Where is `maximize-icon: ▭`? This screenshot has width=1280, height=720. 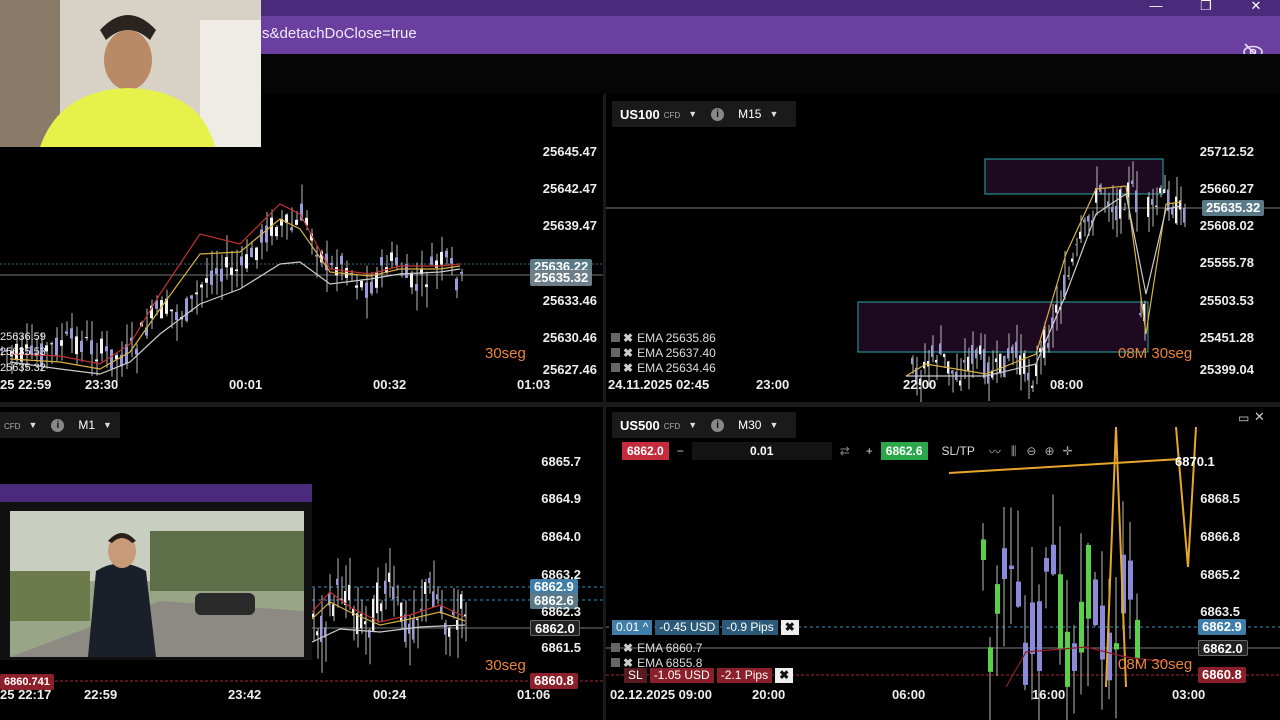 maximize-icon: ▭ is located at coordinates (1243, 418).